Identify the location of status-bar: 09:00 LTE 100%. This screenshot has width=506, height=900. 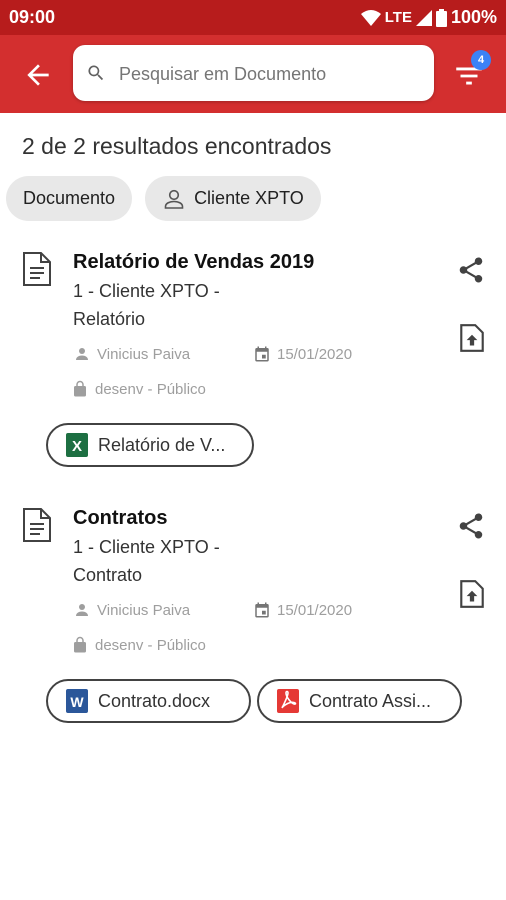
(253, 17).